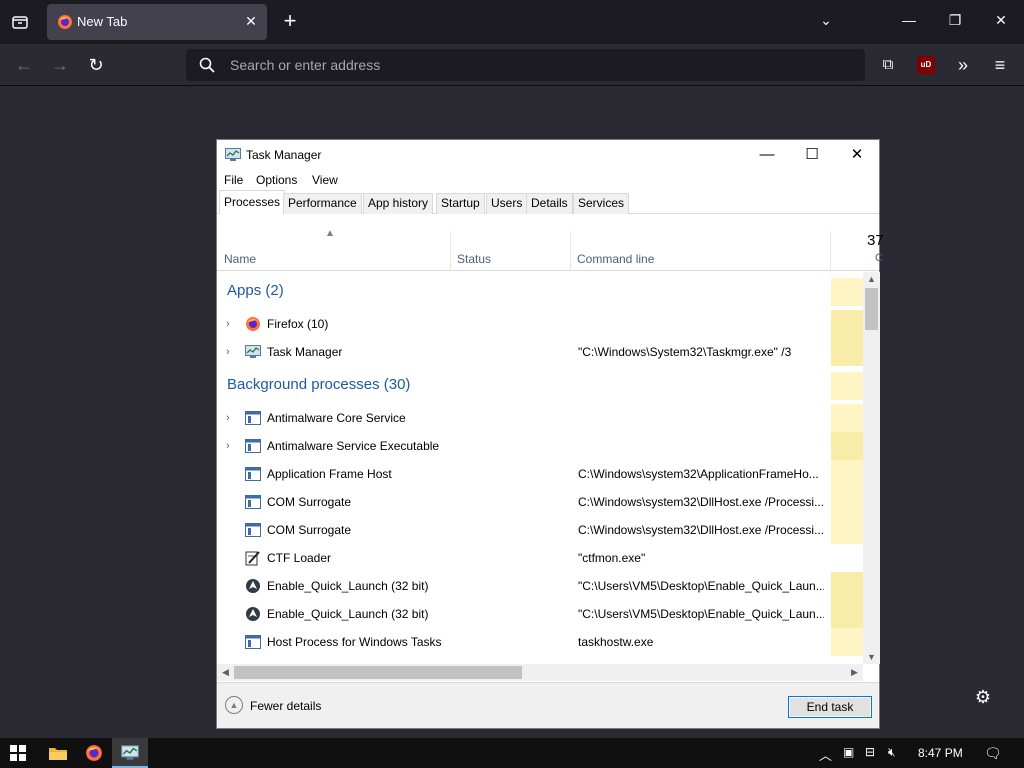 The width and height of the screenshot is (1024, 768). Describe the element at coordinates (875, 240) in the screenshot. I see `cpu-percent-header: 37` at that location.